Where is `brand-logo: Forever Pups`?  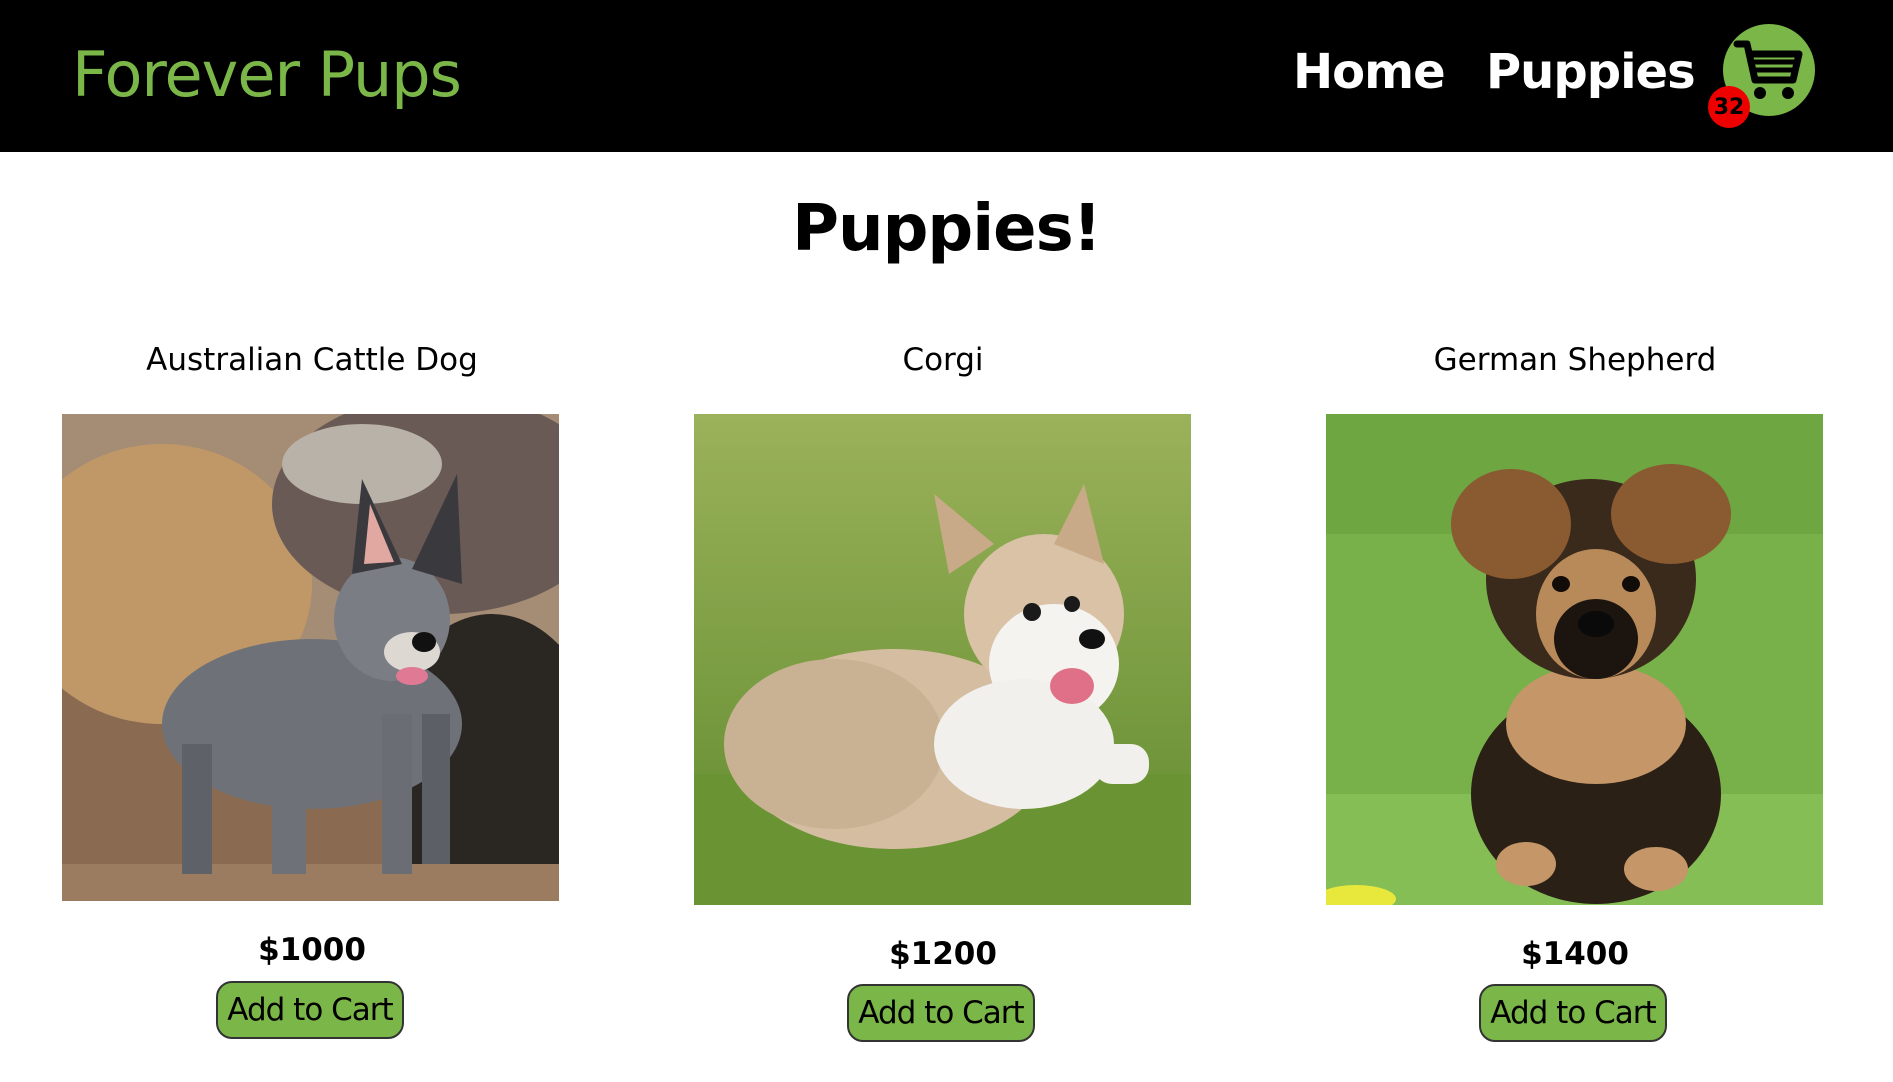
brand-logo: Forever Pups is located at coordinates (267, 74).